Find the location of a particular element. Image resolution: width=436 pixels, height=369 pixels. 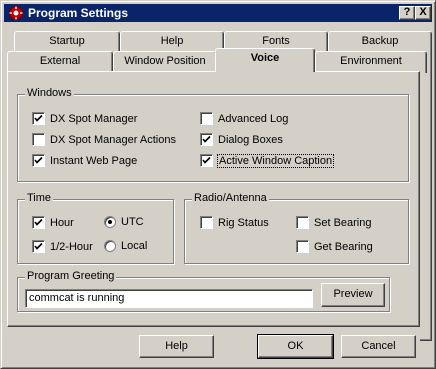

tab-voice-label: Voice is located at coordinates (265, 58).